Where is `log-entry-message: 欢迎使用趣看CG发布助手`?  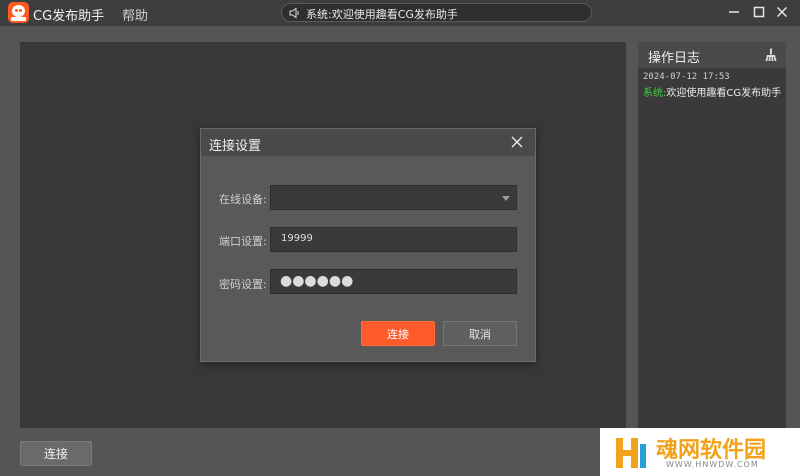
log-entry-message: 欢迎使用趣看CG发布助手 is located at coordinates (724, 93).